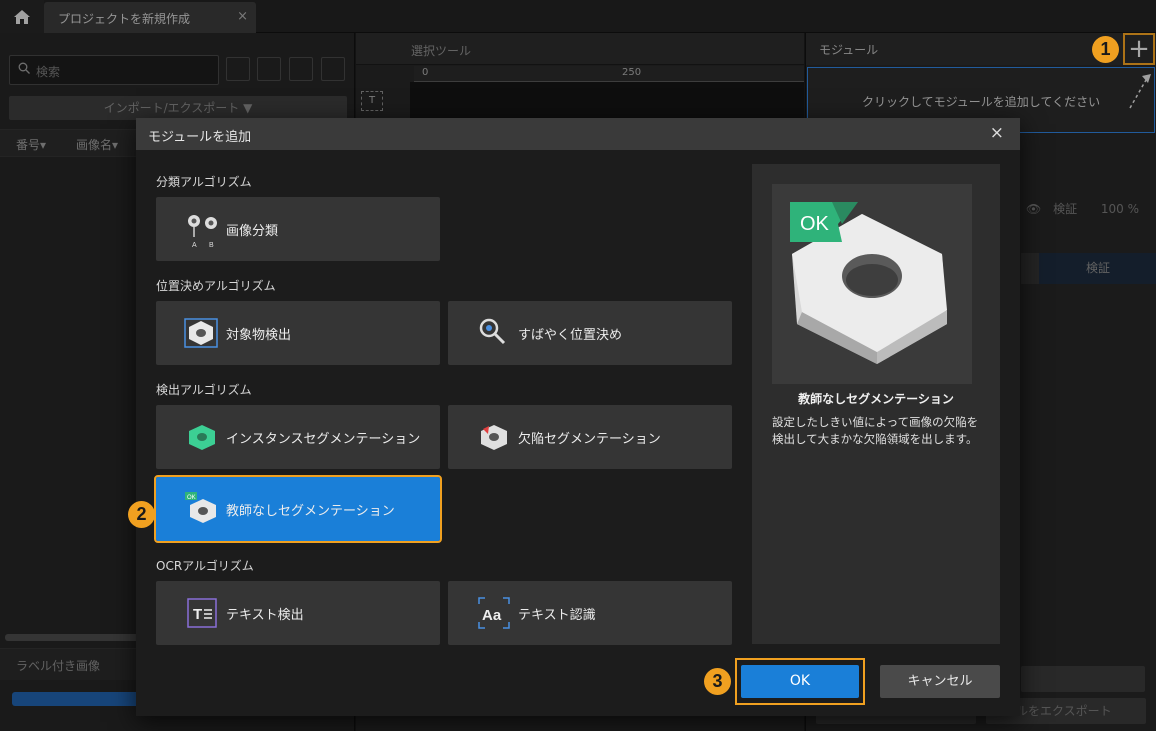 Image resolution: width=1156 pixels, height=731 pixels. I want to click on preview-ok-label: OK, so click(815, 224).